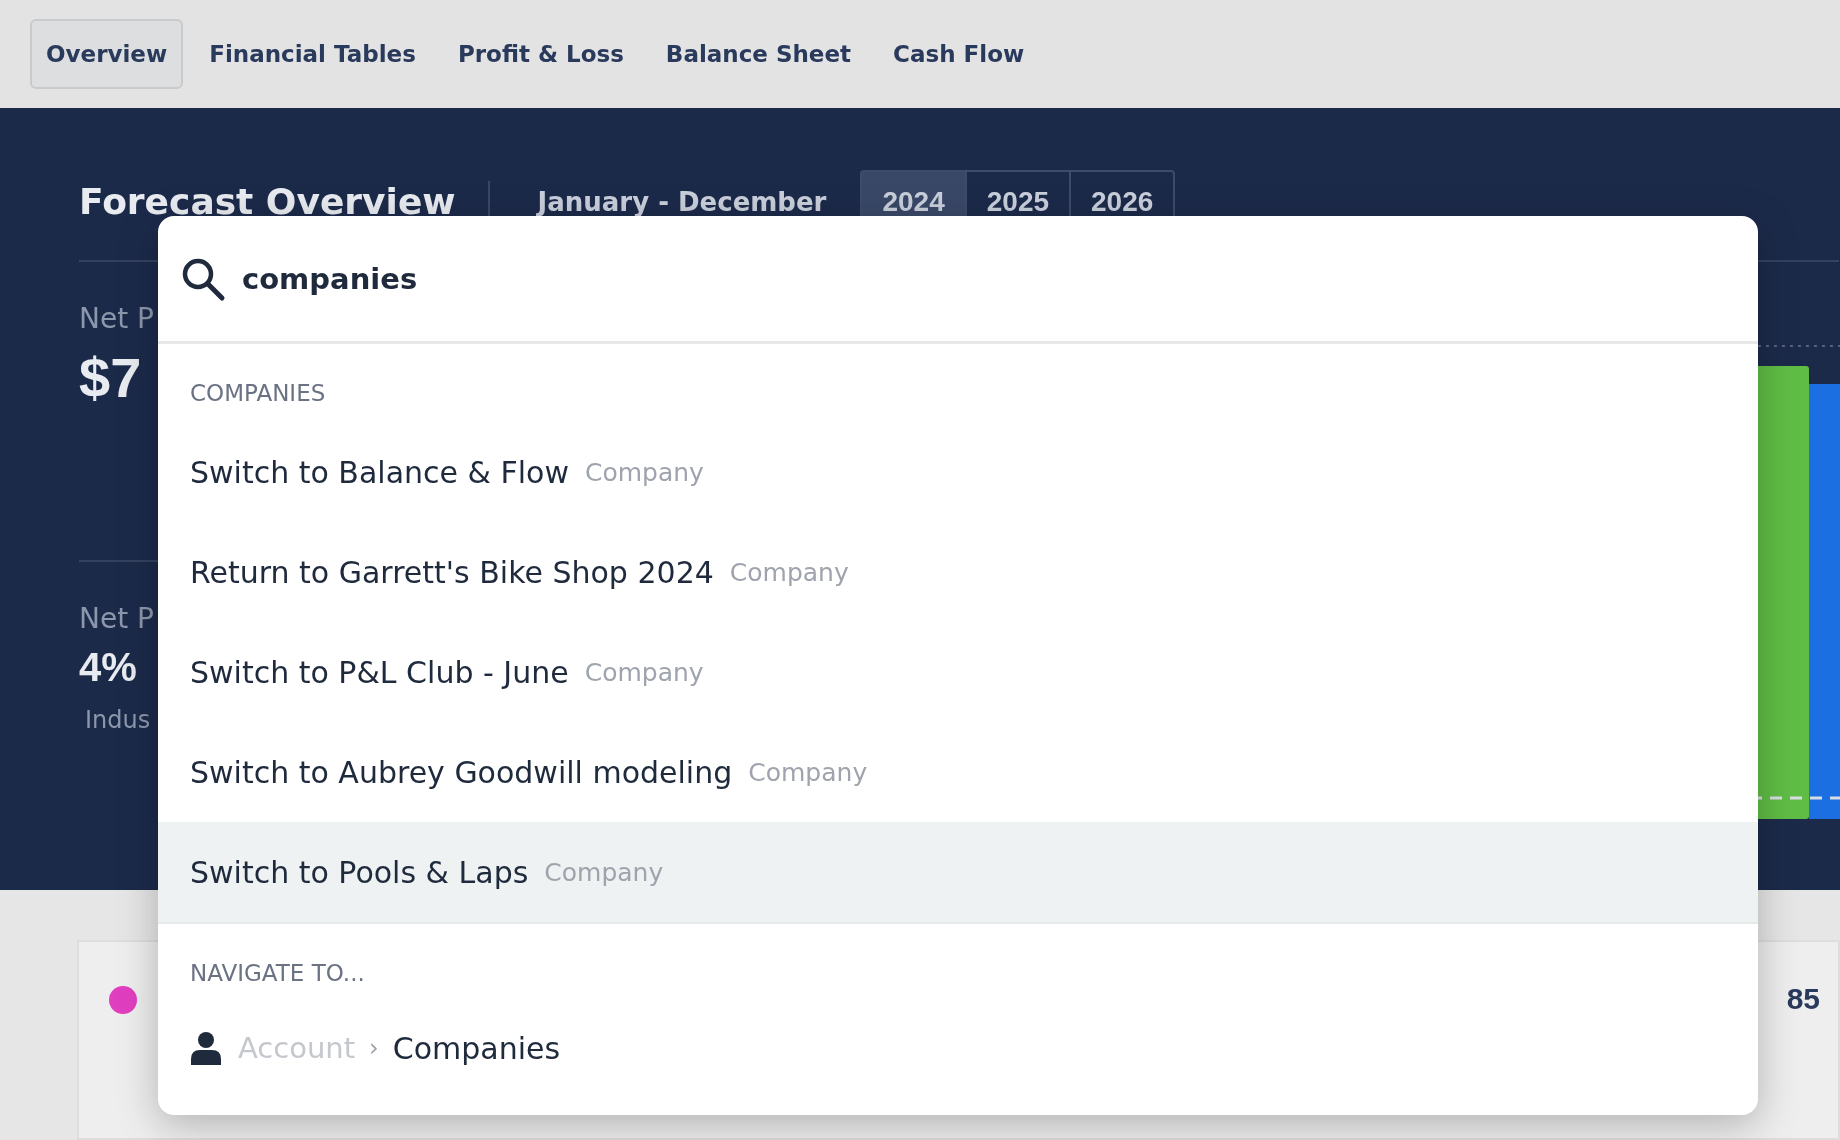 This screenshot has width=1840, height=1140. I want to click on tab: Profit & Loss, so click(540, 53).